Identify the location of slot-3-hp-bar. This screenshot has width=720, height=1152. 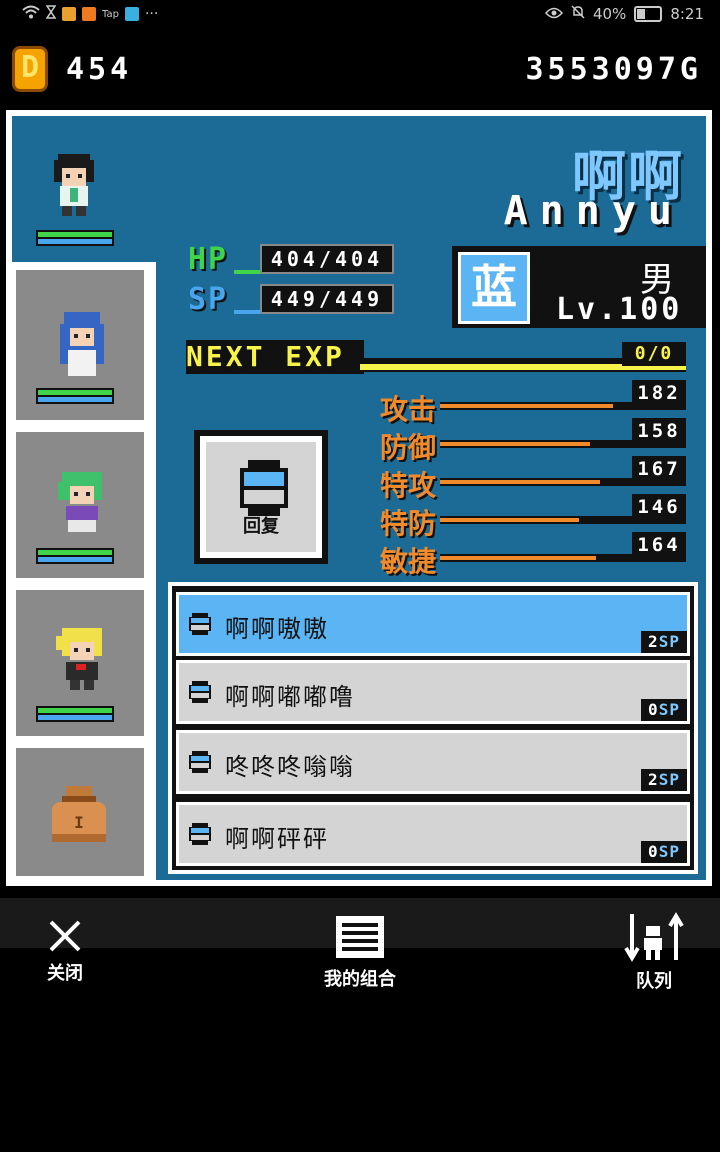
(75, 714).